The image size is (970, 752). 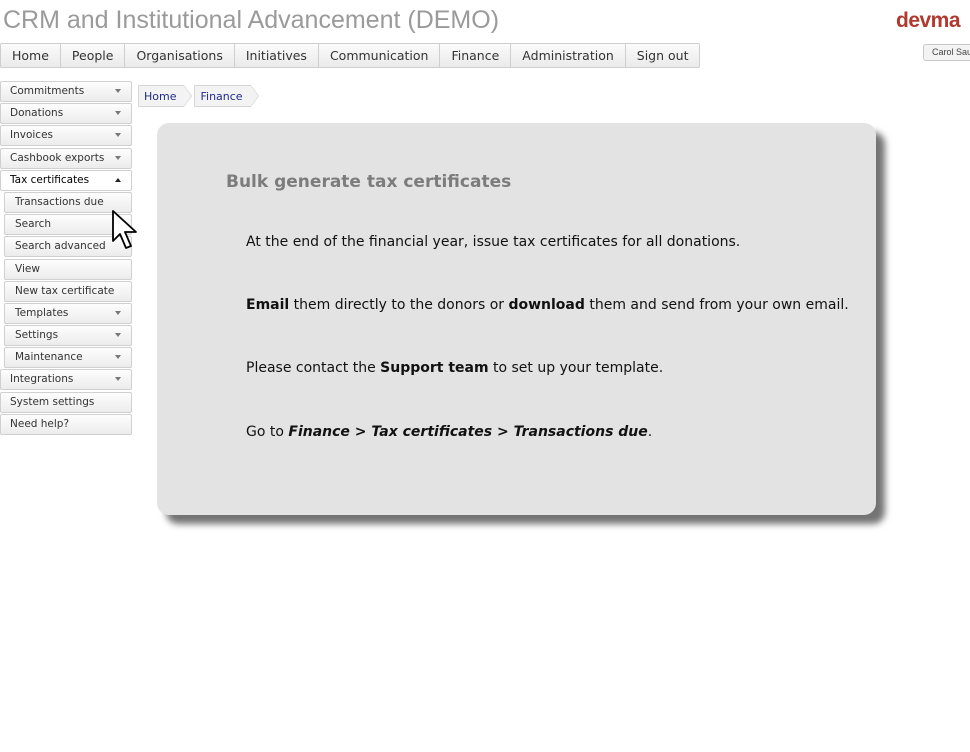 What do you see at coordinates (124, 229) in the screenshot?
I see `mouse-pointer-icon` at bounding box center [124, 229].